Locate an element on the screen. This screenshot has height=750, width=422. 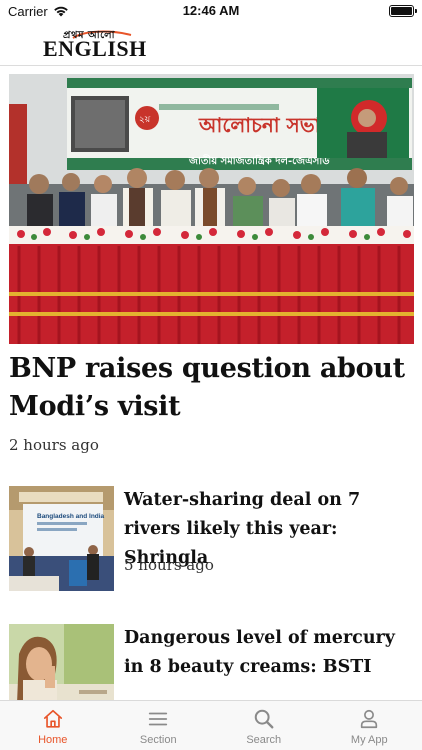
tab-search: Search is located at coordinates (264, 725).